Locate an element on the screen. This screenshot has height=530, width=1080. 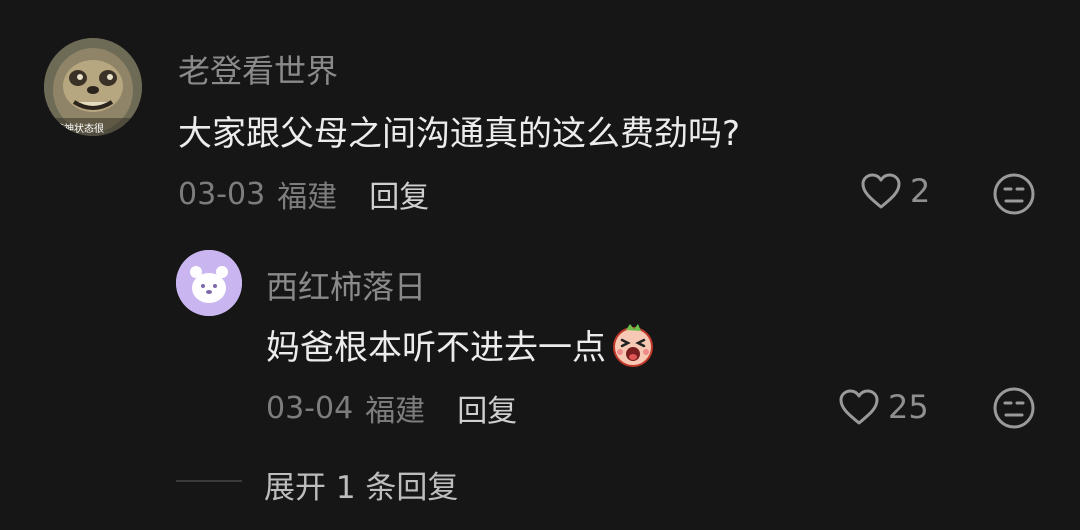
avatar: 精神状态很 is located at coordinates (93, 87).